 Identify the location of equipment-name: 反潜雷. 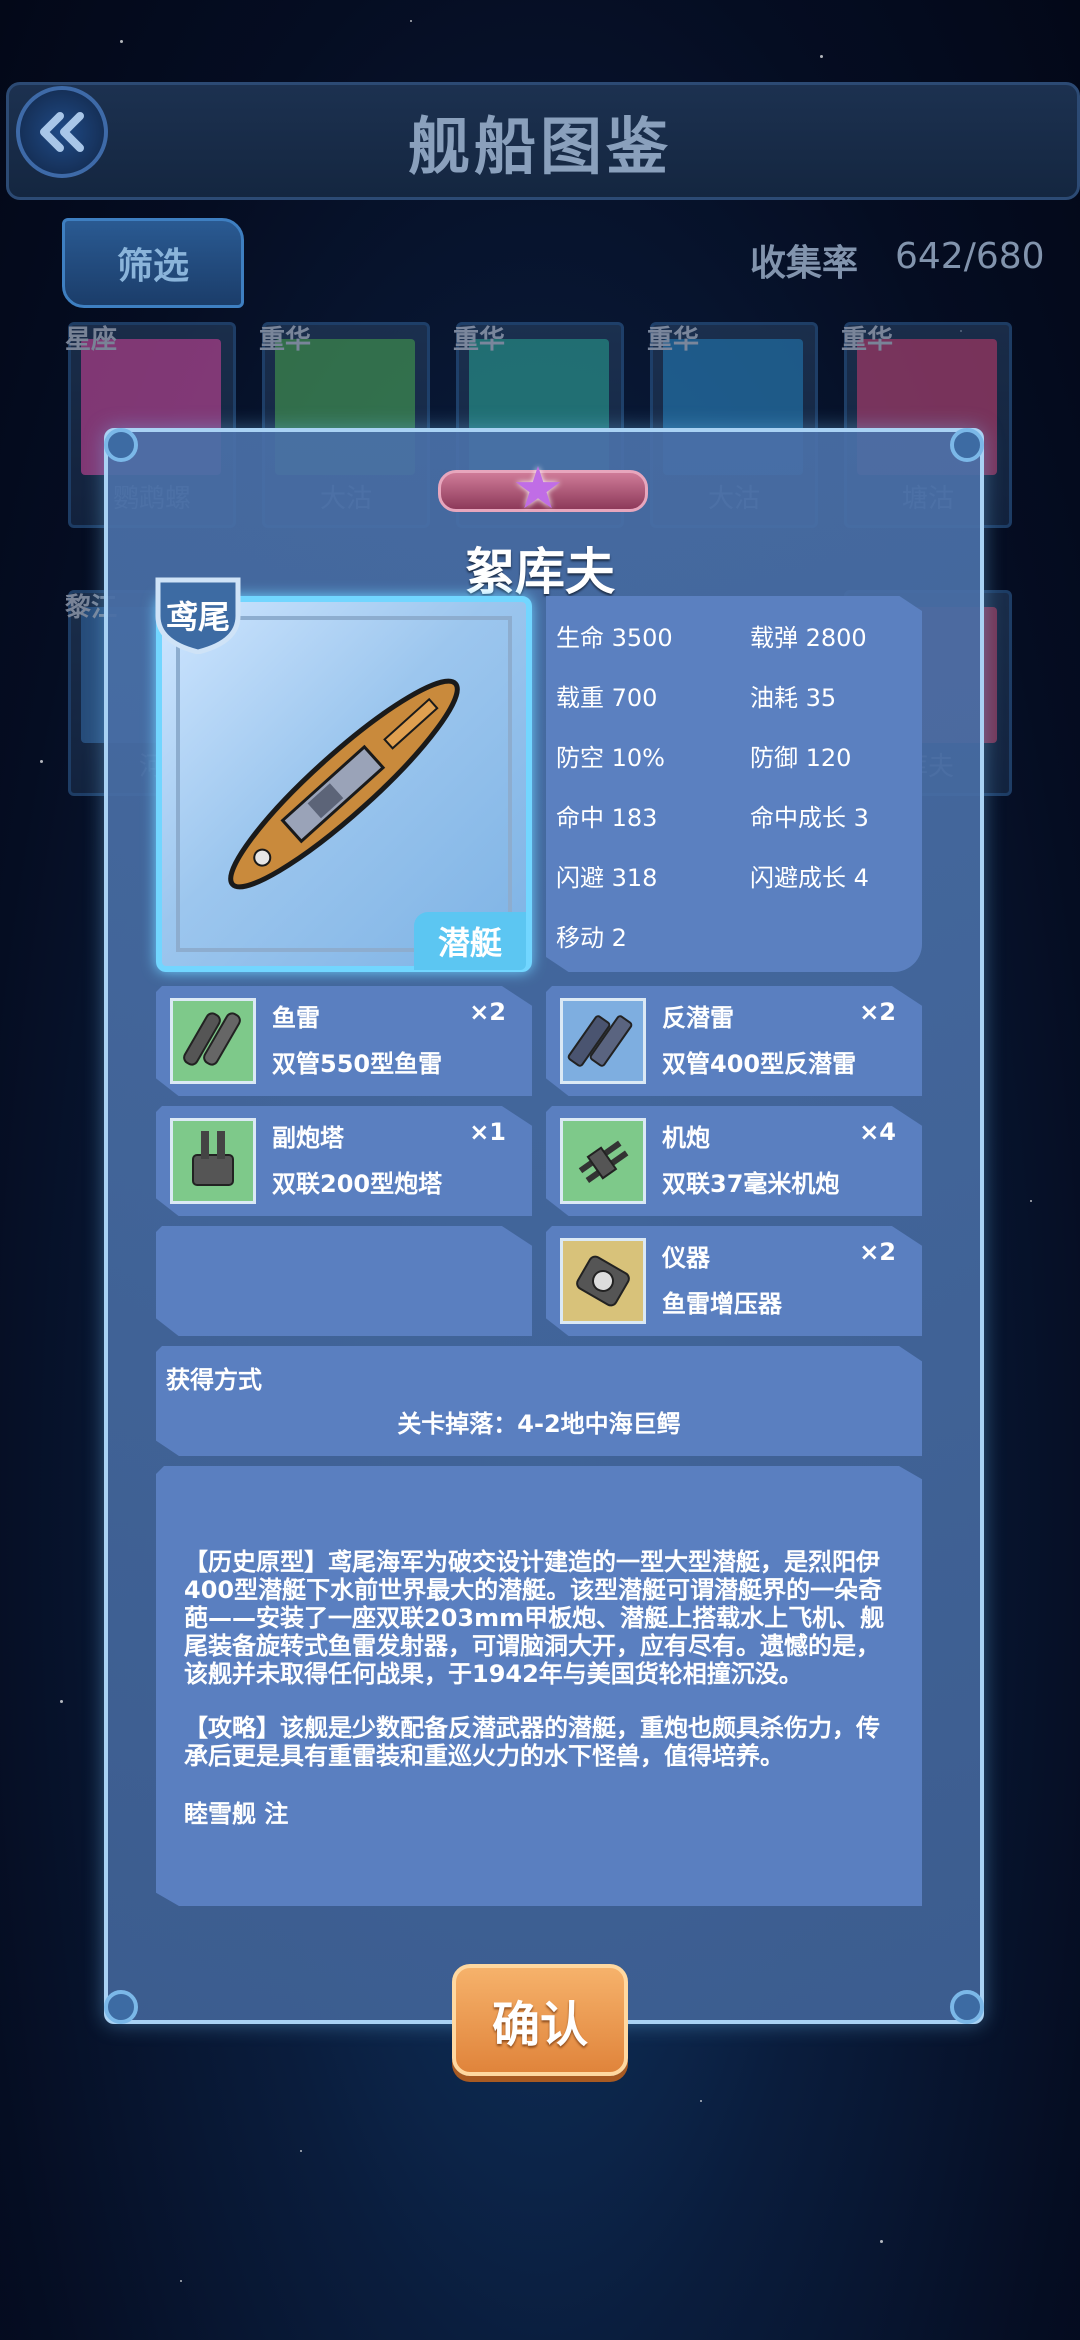
(698, 1018).